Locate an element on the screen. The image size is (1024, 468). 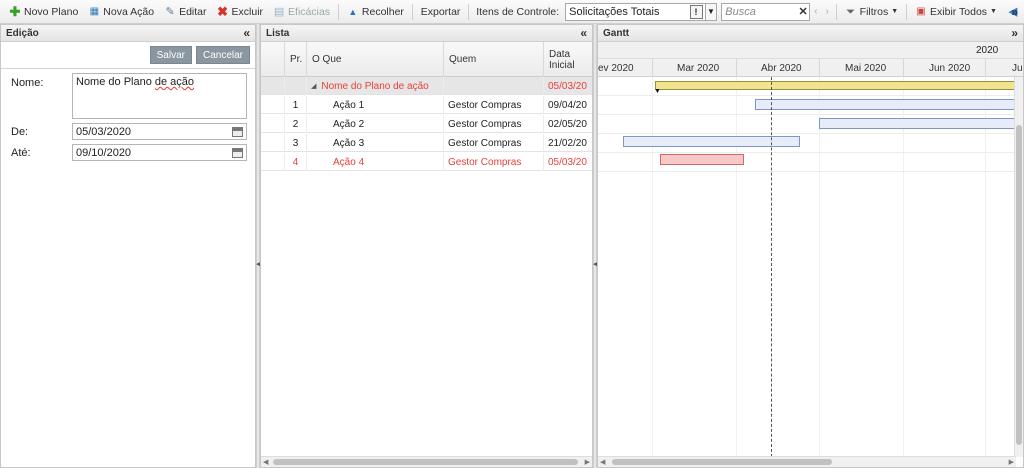
gantt-month: Mai 2020 is located at coordinates (861, 68).